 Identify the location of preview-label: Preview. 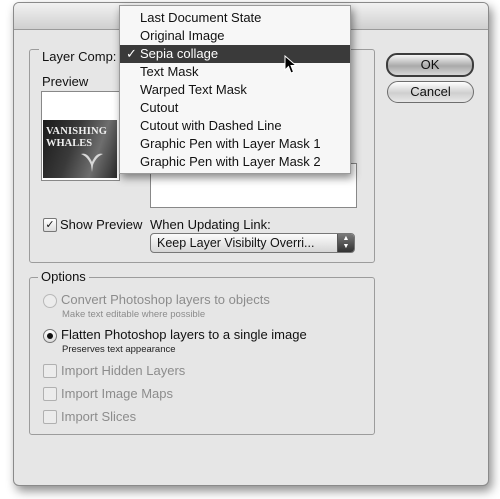
(65, 81).